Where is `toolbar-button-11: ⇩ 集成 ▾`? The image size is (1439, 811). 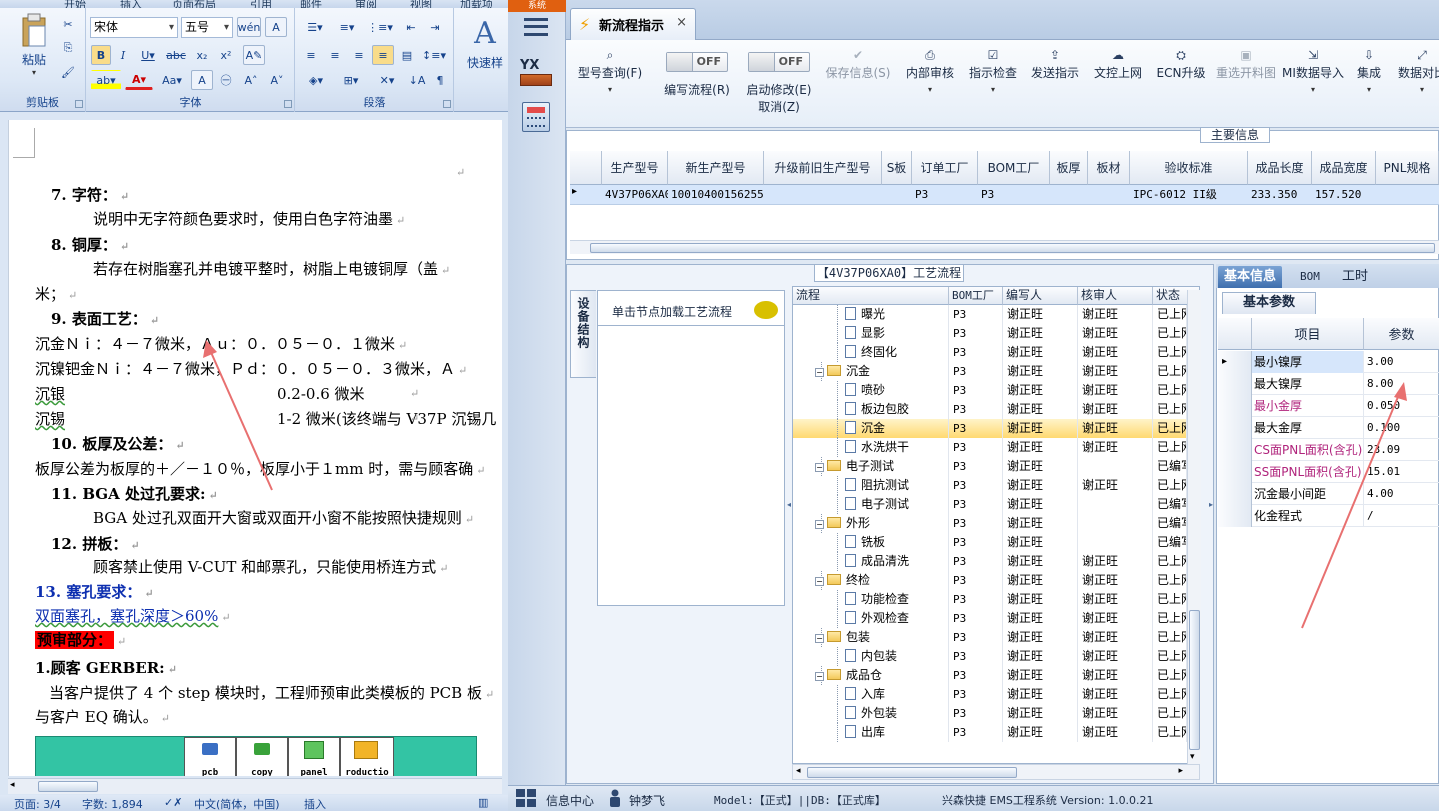 toolbar-button-11: ⇩ 集成 ▾ is located at coordinates (1369, 84).